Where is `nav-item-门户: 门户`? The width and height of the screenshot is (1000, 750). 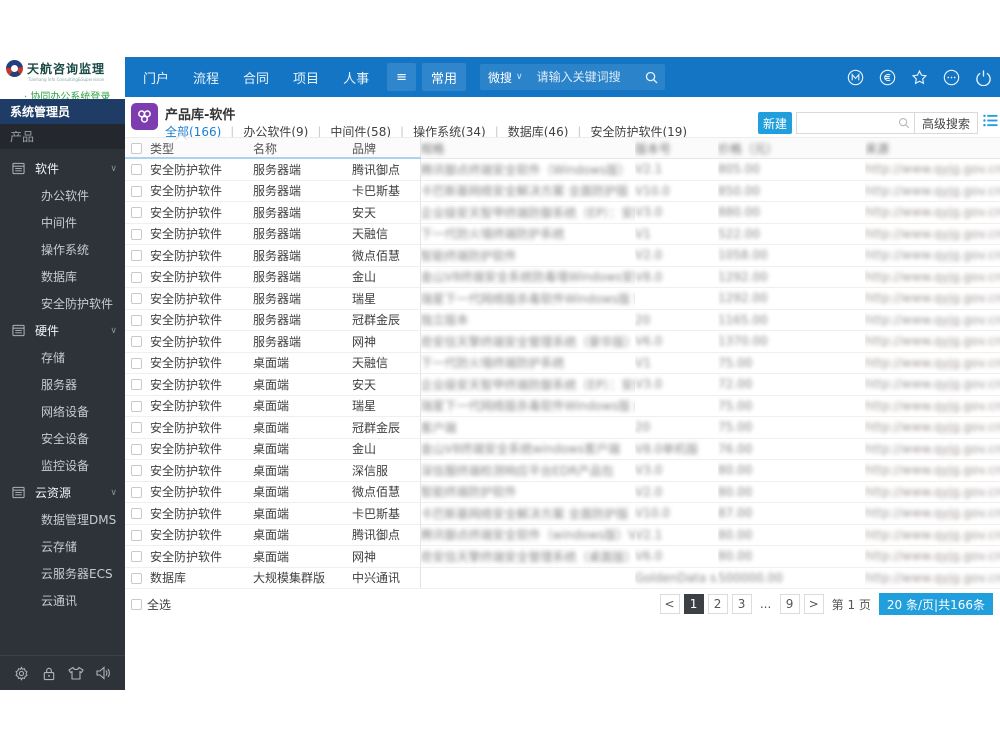 nav-item-门户: 门户 is located at coordinates (156, 77).